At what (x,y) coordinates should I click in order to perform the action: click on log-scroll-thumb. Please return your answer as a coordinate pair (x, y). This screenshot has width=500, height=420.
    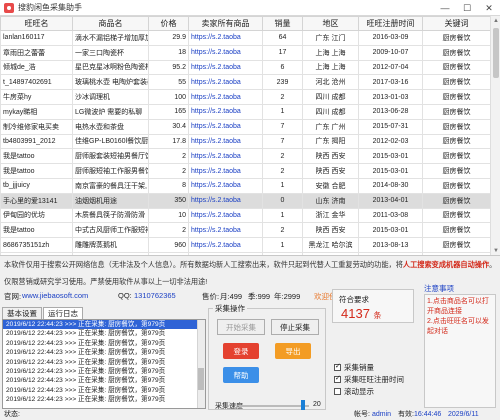
    Looking at the image, I should click on (201, 379).